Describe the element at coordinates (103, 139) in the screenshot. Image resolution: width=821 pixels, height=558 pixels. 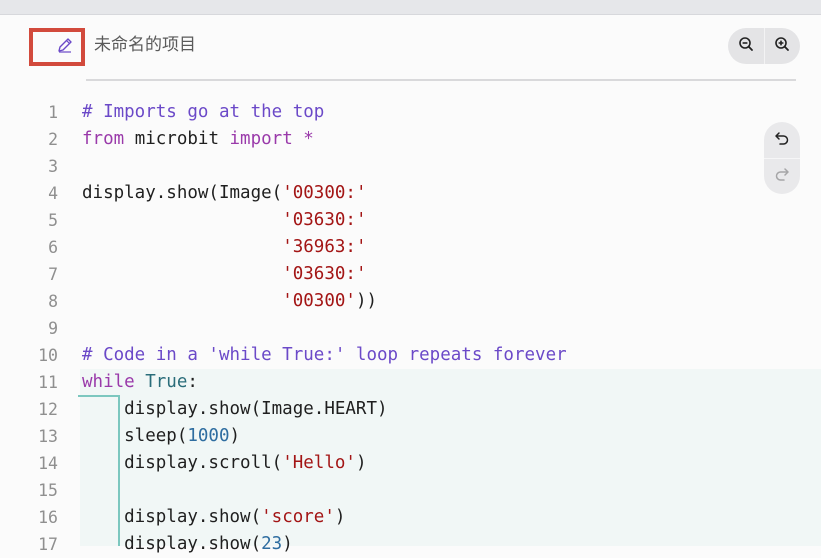
I see `code-token: from` at that location.